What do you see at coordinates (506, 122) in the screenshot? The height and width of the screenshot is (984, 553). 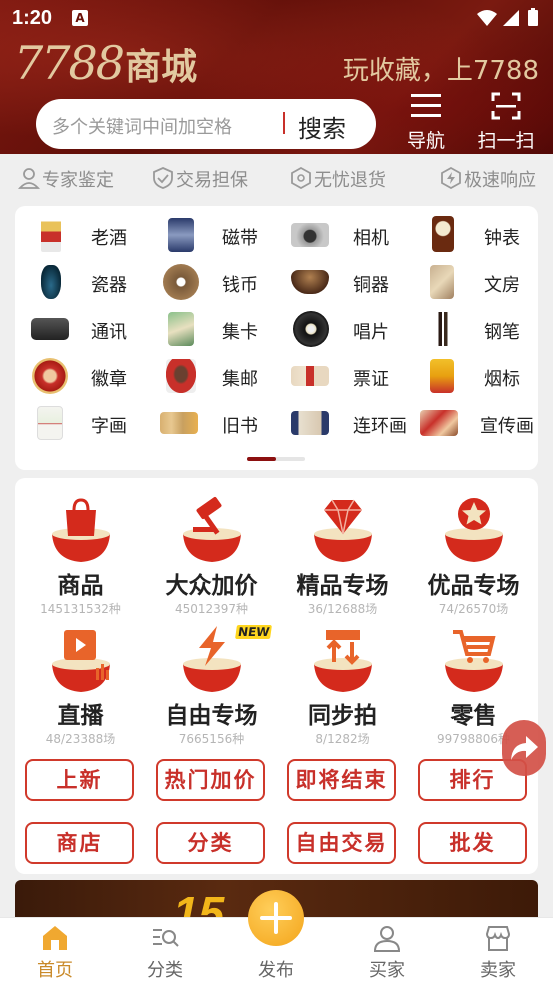 I see `scan-button: 扫一扫` at bounding box center [506, 122].